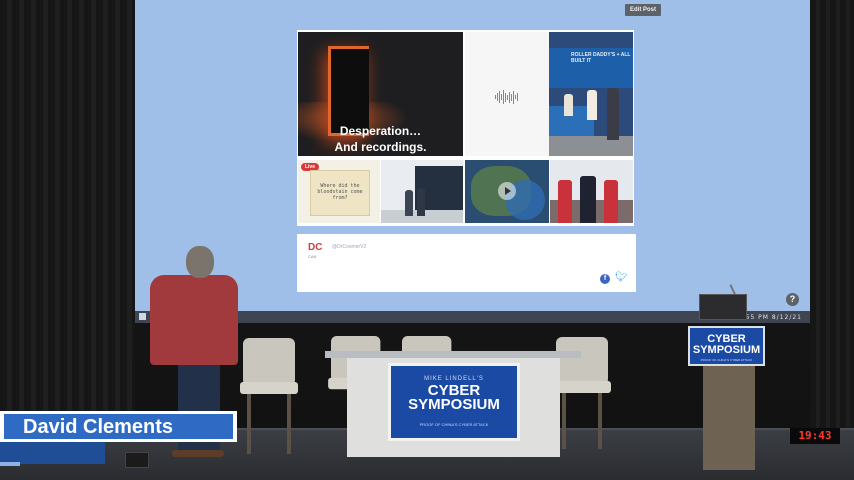 The height and width of the screenshot is (480, 854). Describe the element at coordinates (815, 436) in the screenshot. I see `countdown-clock: 19:43` at that location.